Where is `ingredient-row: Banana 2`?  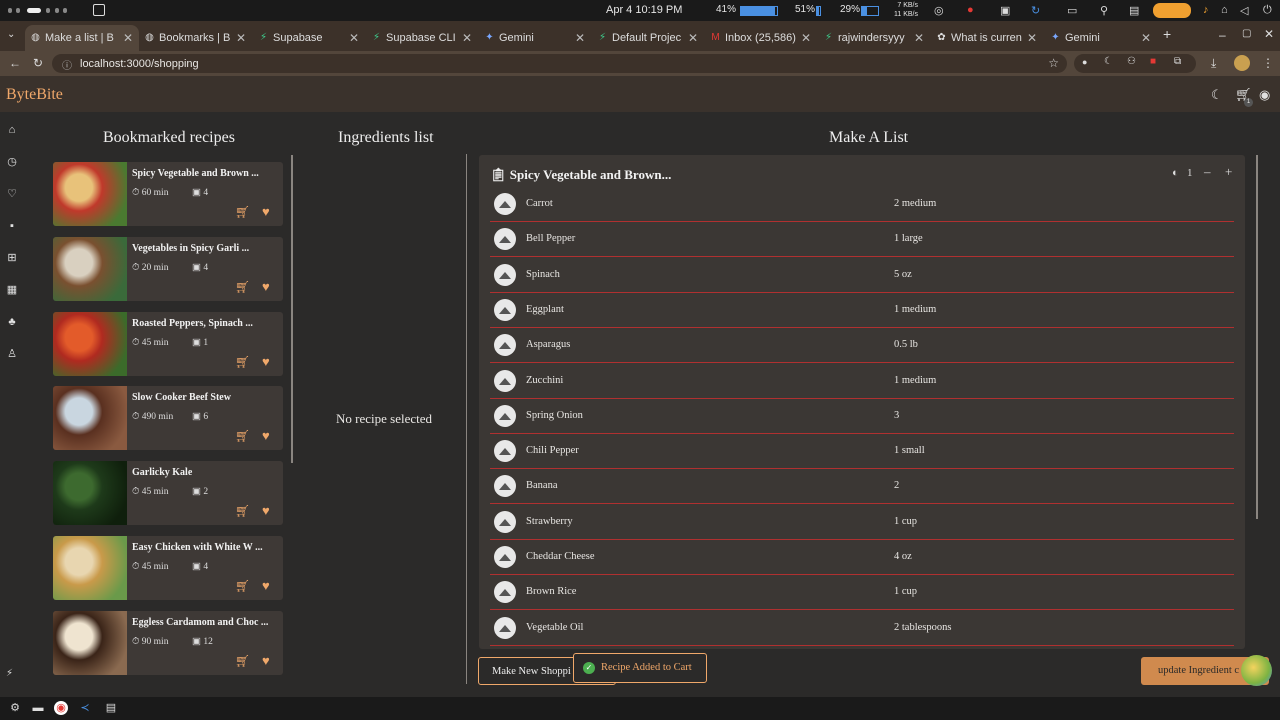
ingredient-row: Banana 2 is located at coordinates (862, 487).